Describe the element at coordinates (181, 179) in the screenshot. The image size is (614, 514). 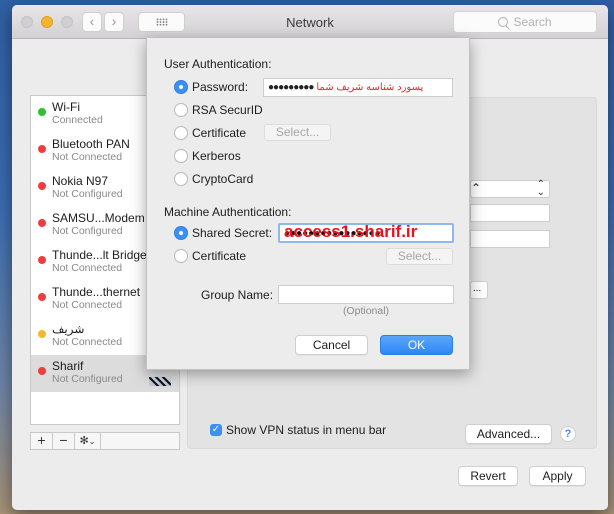
I see `cryptocard-radio` at that location.